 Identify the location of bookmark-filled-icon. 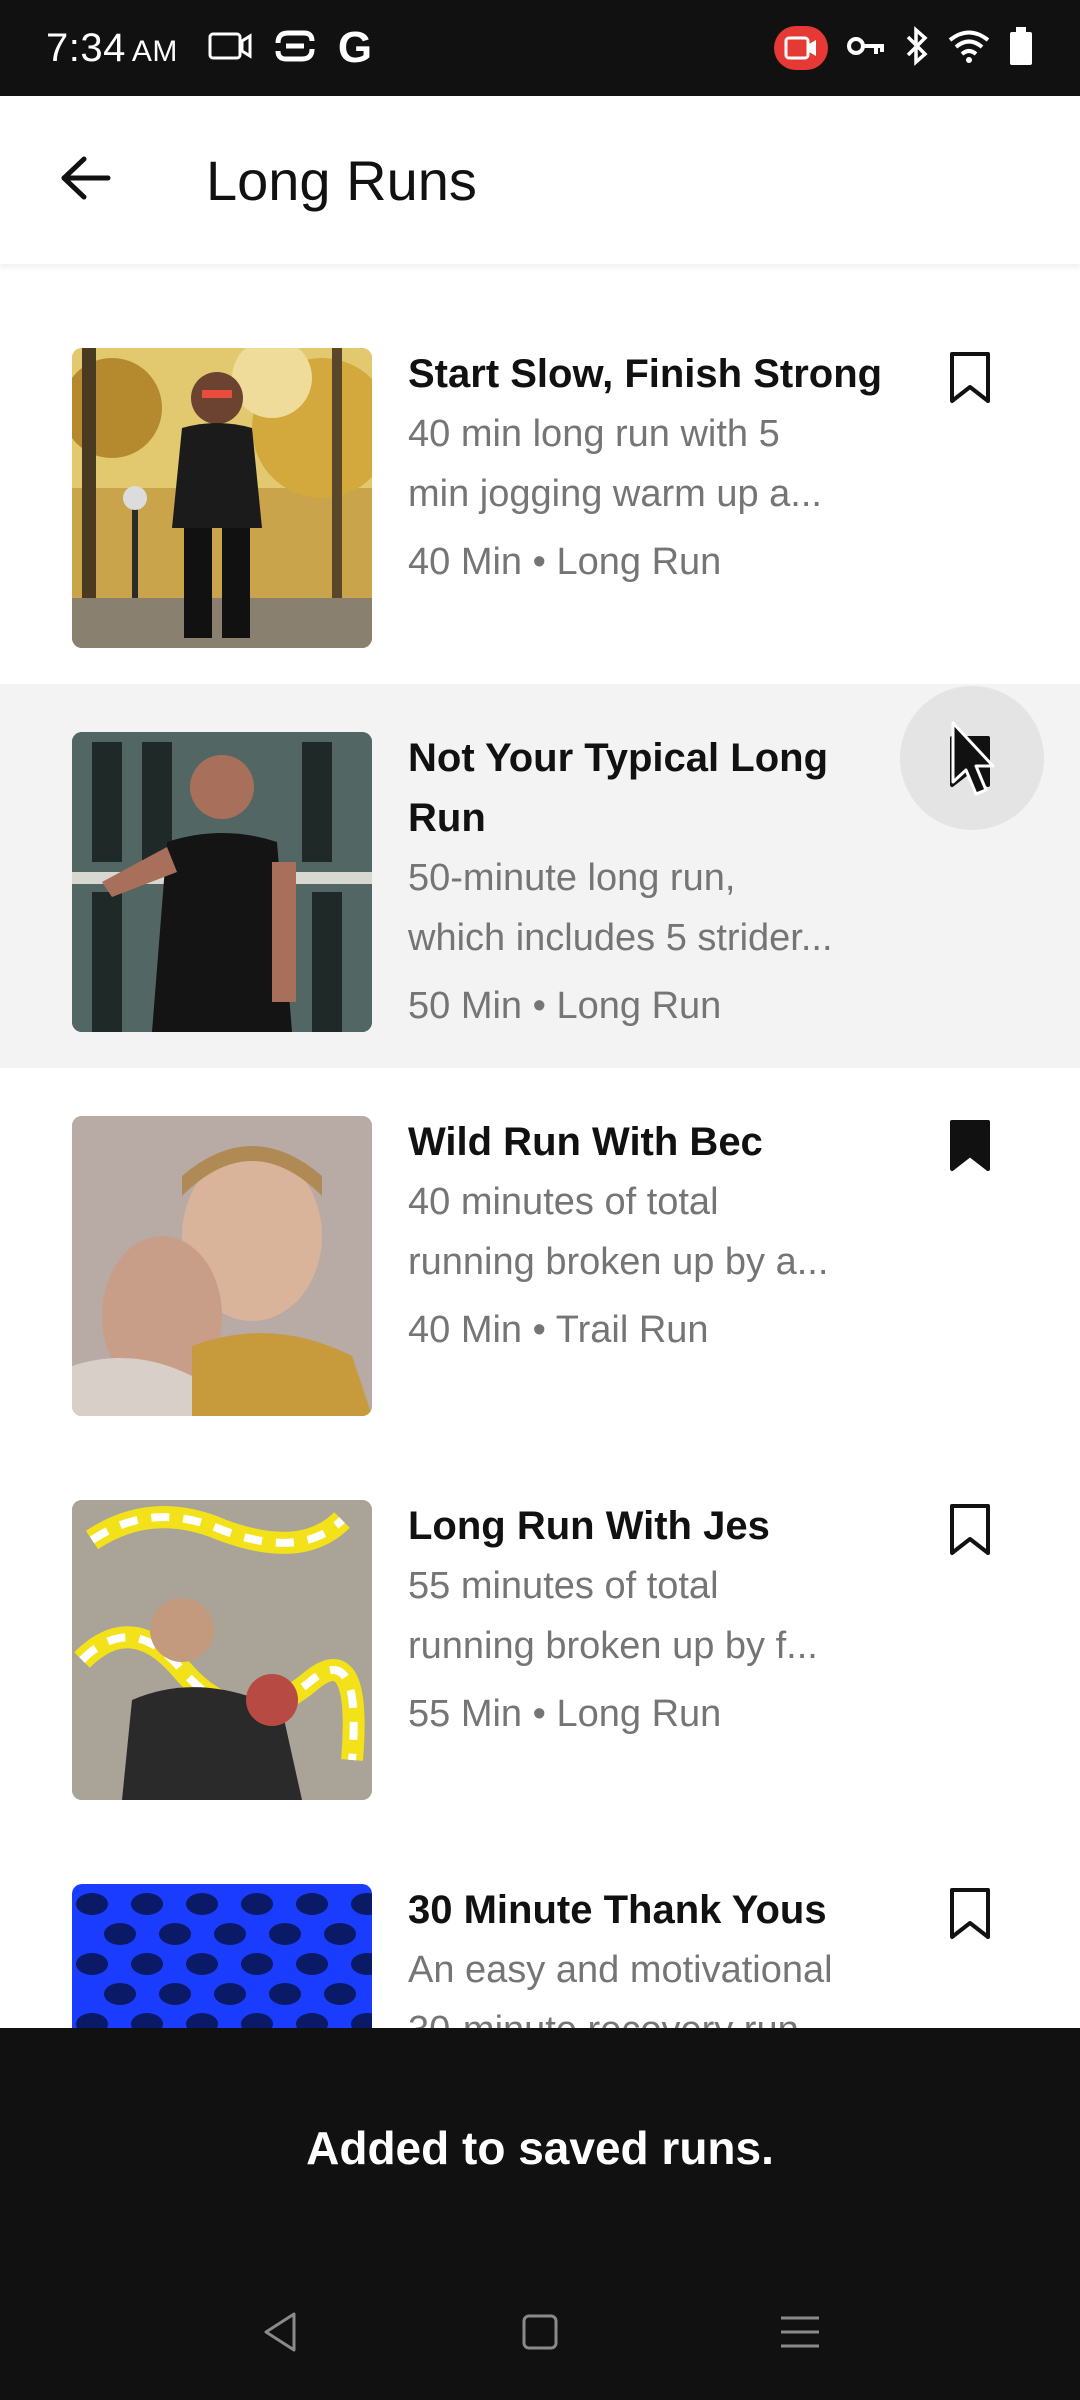
(970, 1148).